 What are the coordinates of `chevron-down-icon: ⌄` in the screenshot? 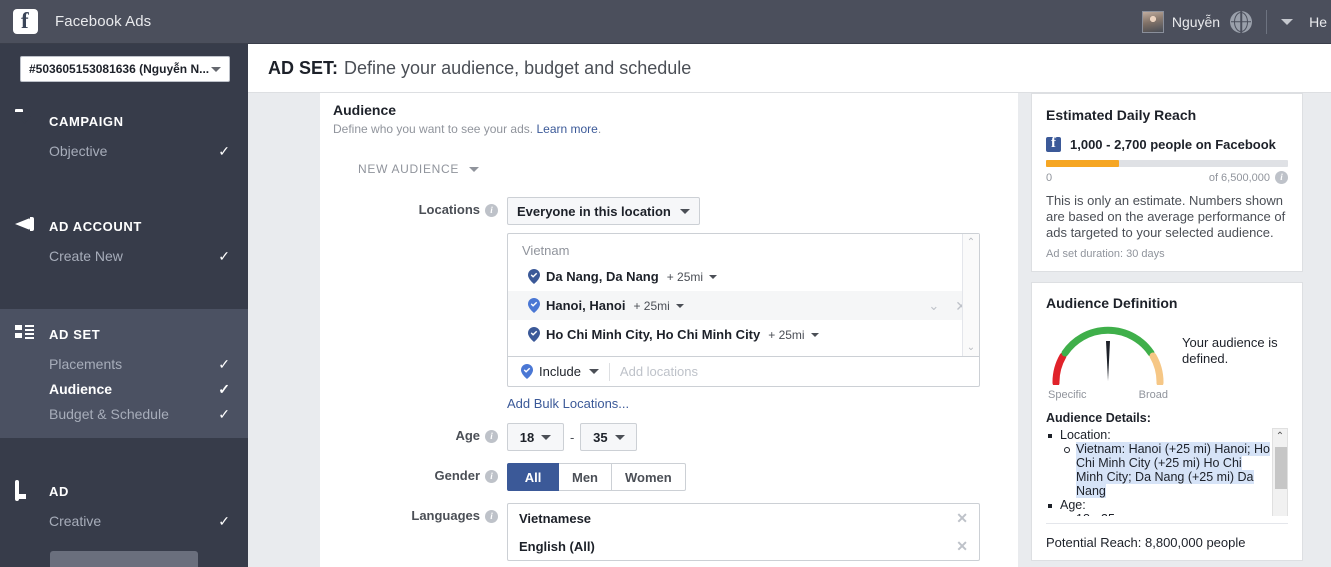 It's located at (933, 305).